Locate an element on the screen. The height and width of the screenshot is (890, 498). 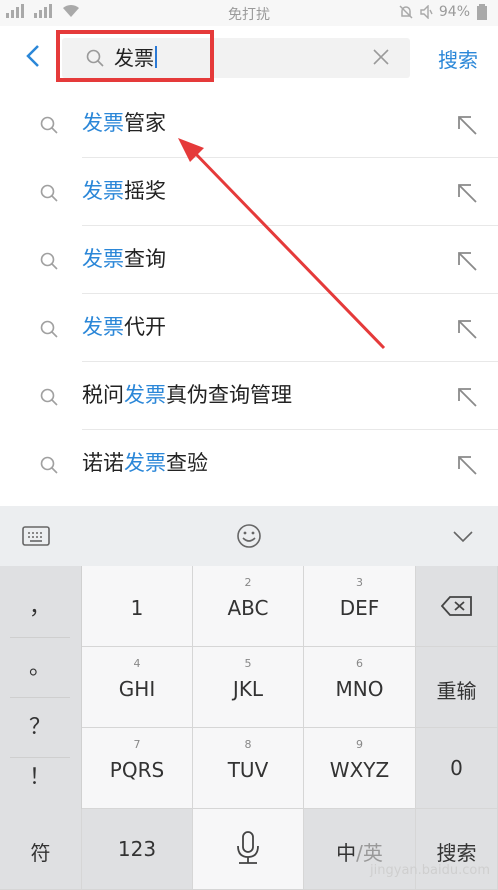
voice-input-key is located at coordinates (248, 849).